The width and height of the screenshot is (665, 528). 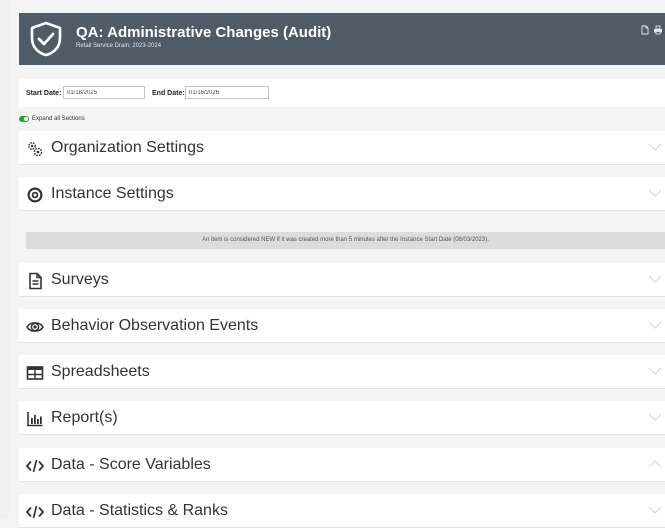 I want to click on table-icon, so click(x=35, y=373).